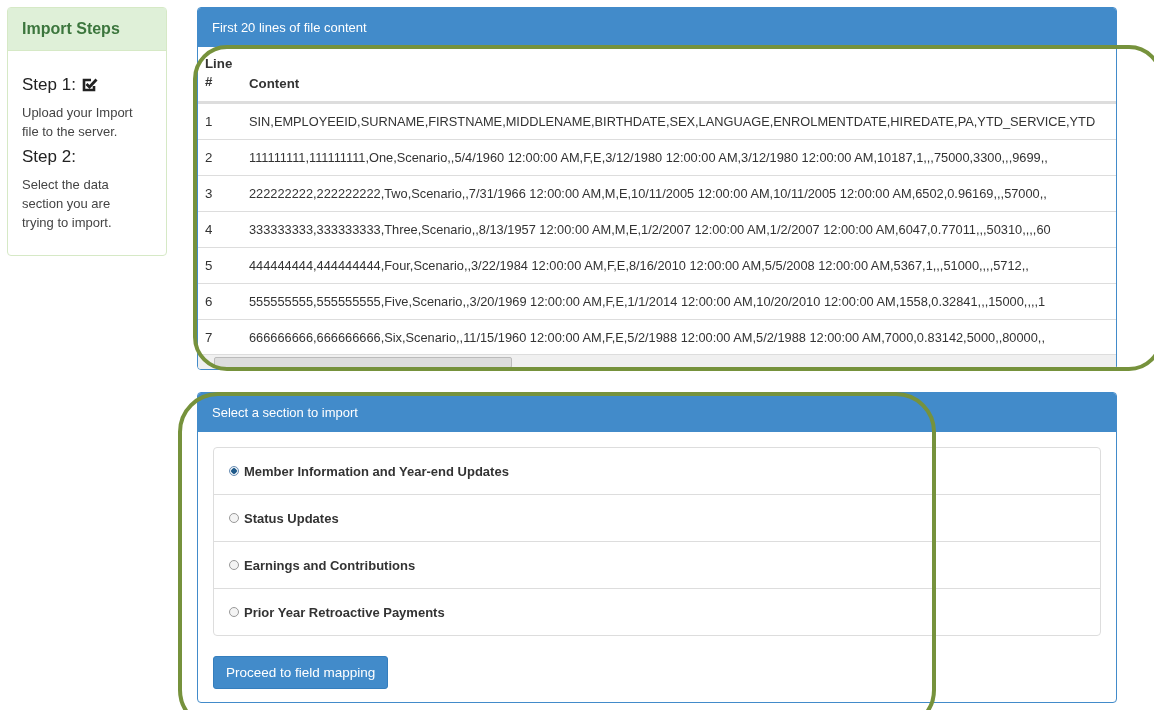 The width and height of the screenshot is (1154, 710). I want to click on table-cell: SIN,EMPLOYEEID,SURNAME,FIRSTNAME,MIDDLENAME,BIRTHDATE,SEX,LANGUAGE,ENROLMENTDATE,HIREDATE,PA,YTD_SERVICE,YTD, so click(672, 121).